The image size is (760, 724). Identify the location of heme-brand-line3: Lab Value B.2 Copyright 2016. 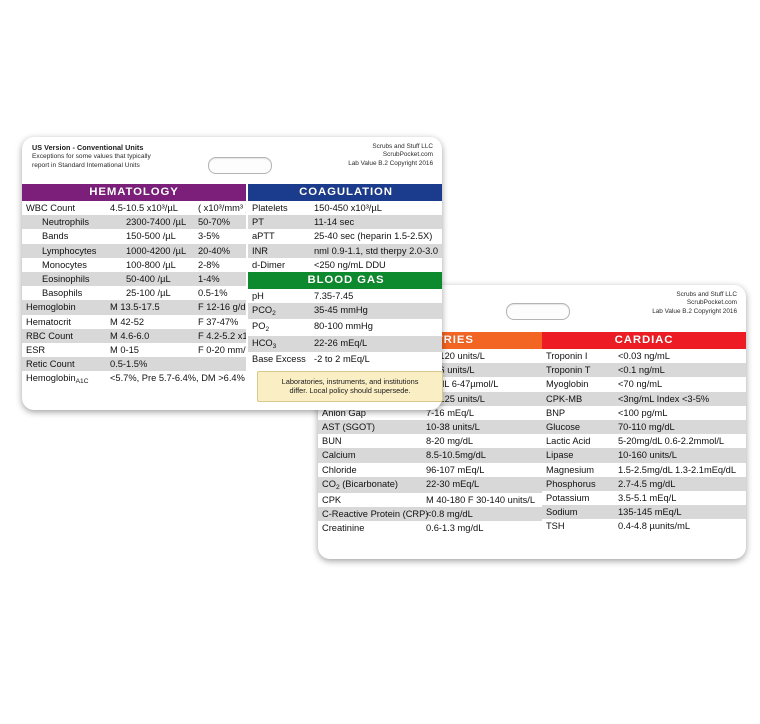
(390, 163).